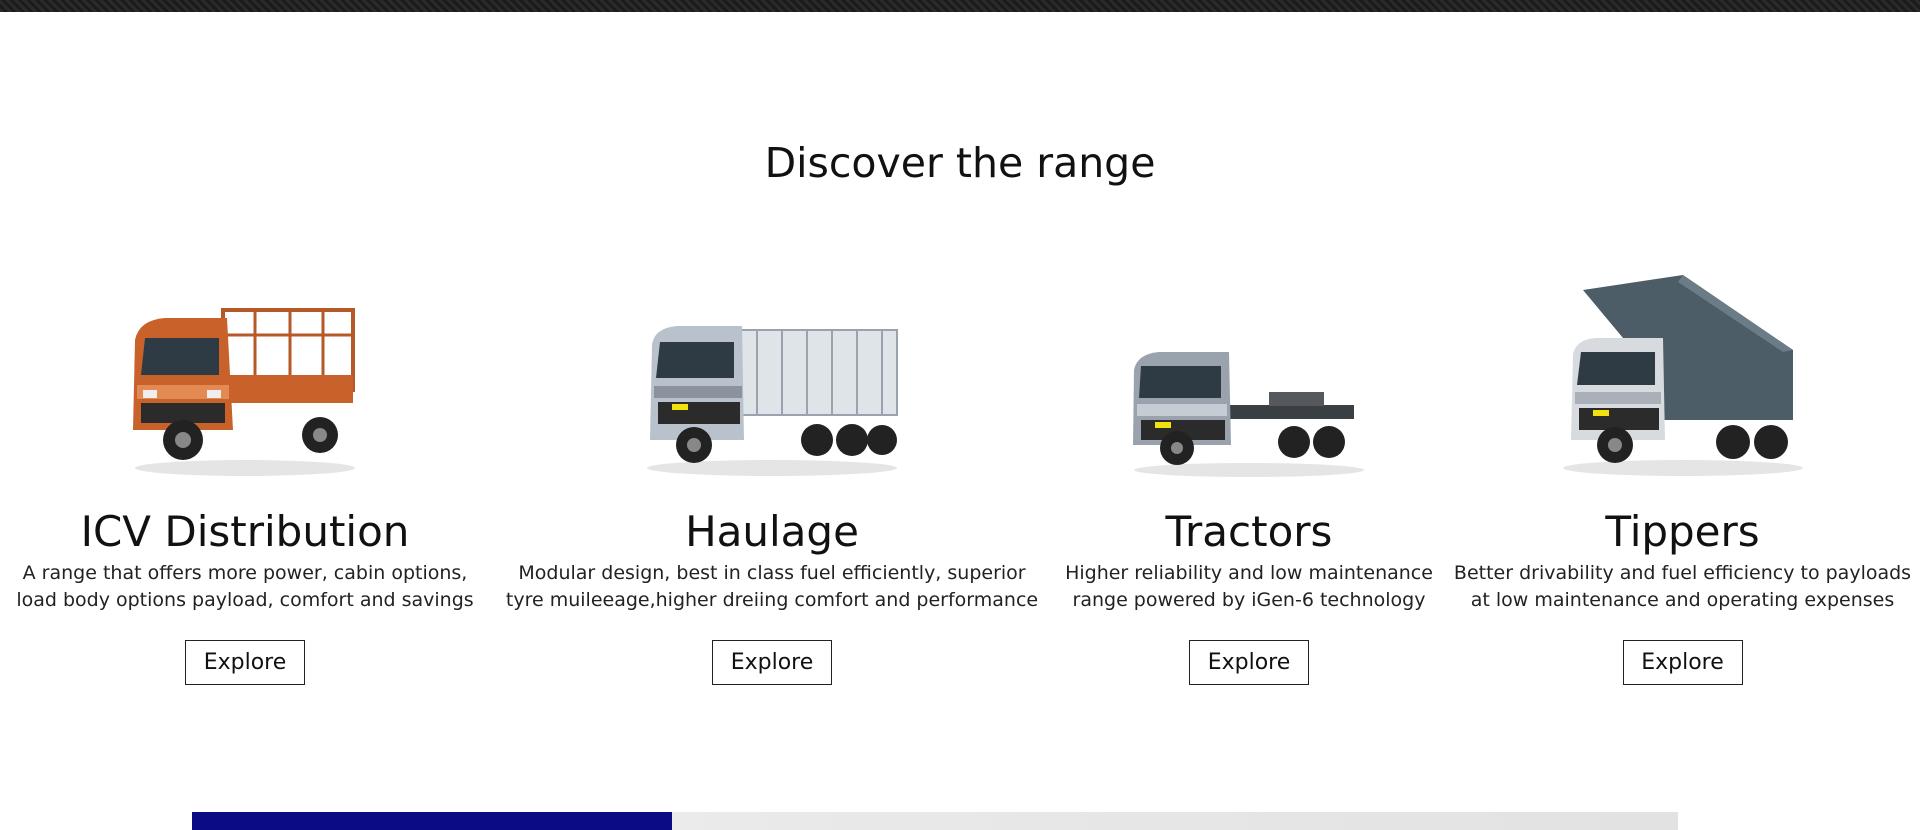 This screenshot has width=1920, height=830. I want to click on bottom-banner, so click(935, 821).